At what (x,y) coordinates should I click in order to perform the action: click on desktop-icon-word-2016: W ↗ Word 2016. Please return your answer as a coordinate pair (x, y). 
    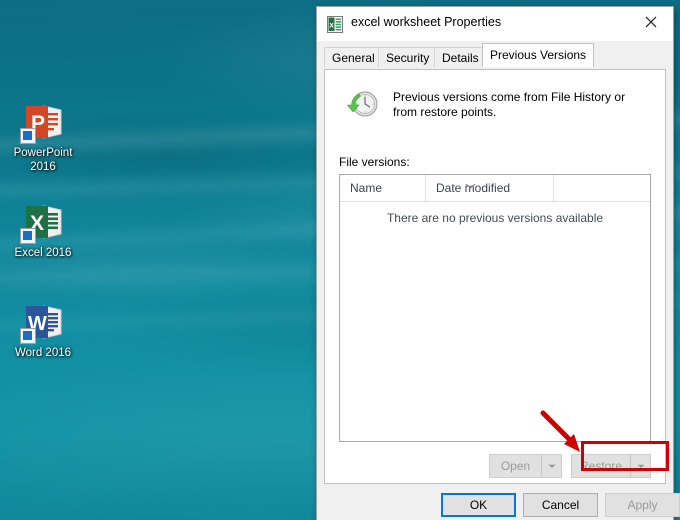
    Looking at the image, I should click on (43, 330).